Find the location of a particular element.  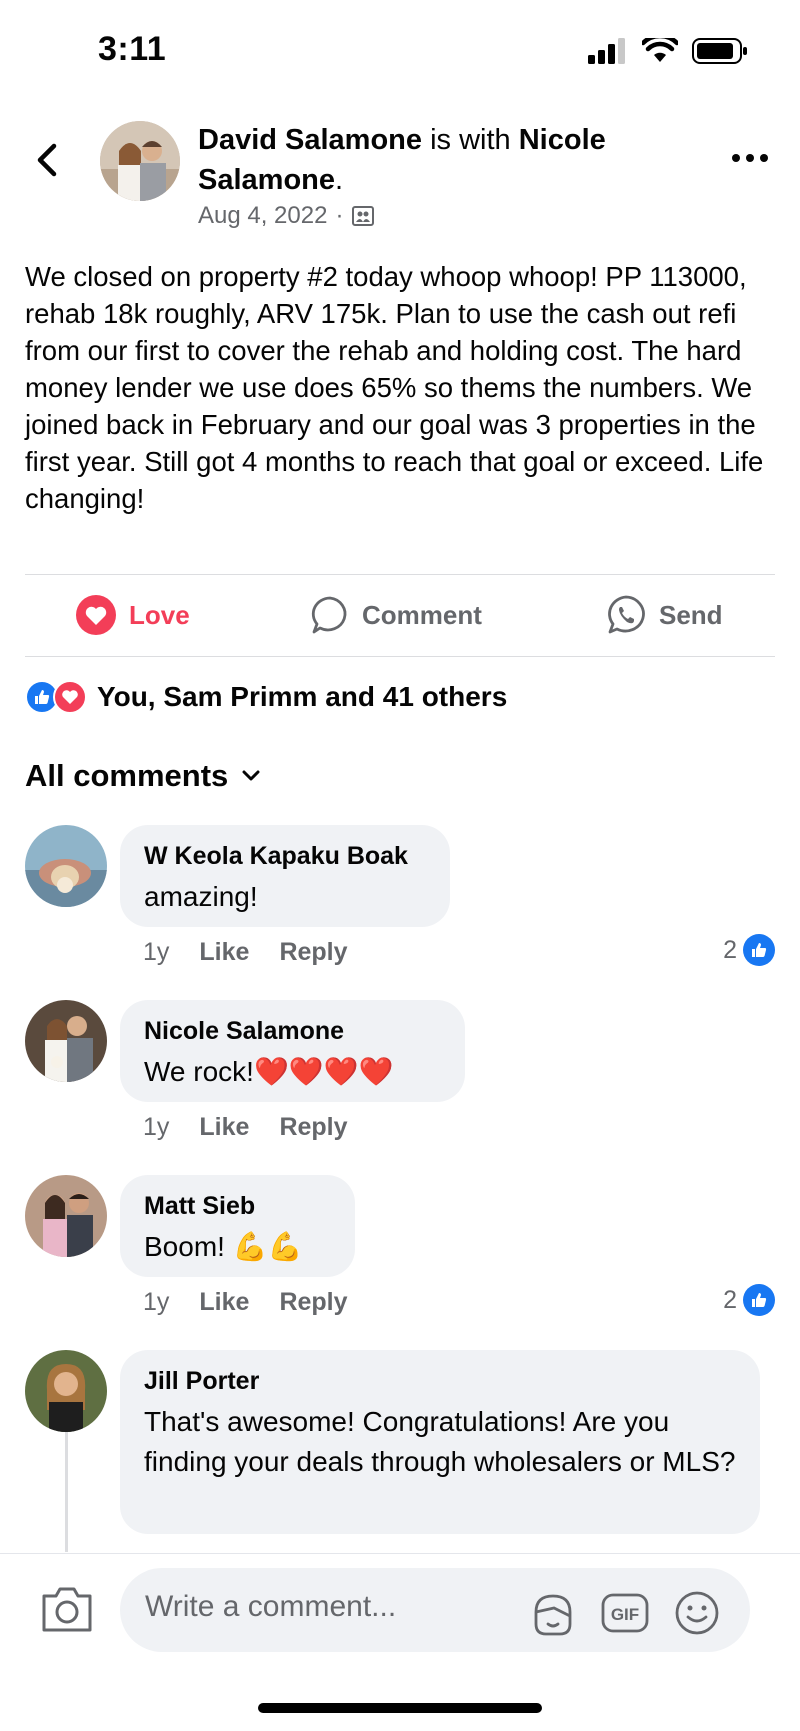

group-privacy-icon is located at coordinates (363, 216).